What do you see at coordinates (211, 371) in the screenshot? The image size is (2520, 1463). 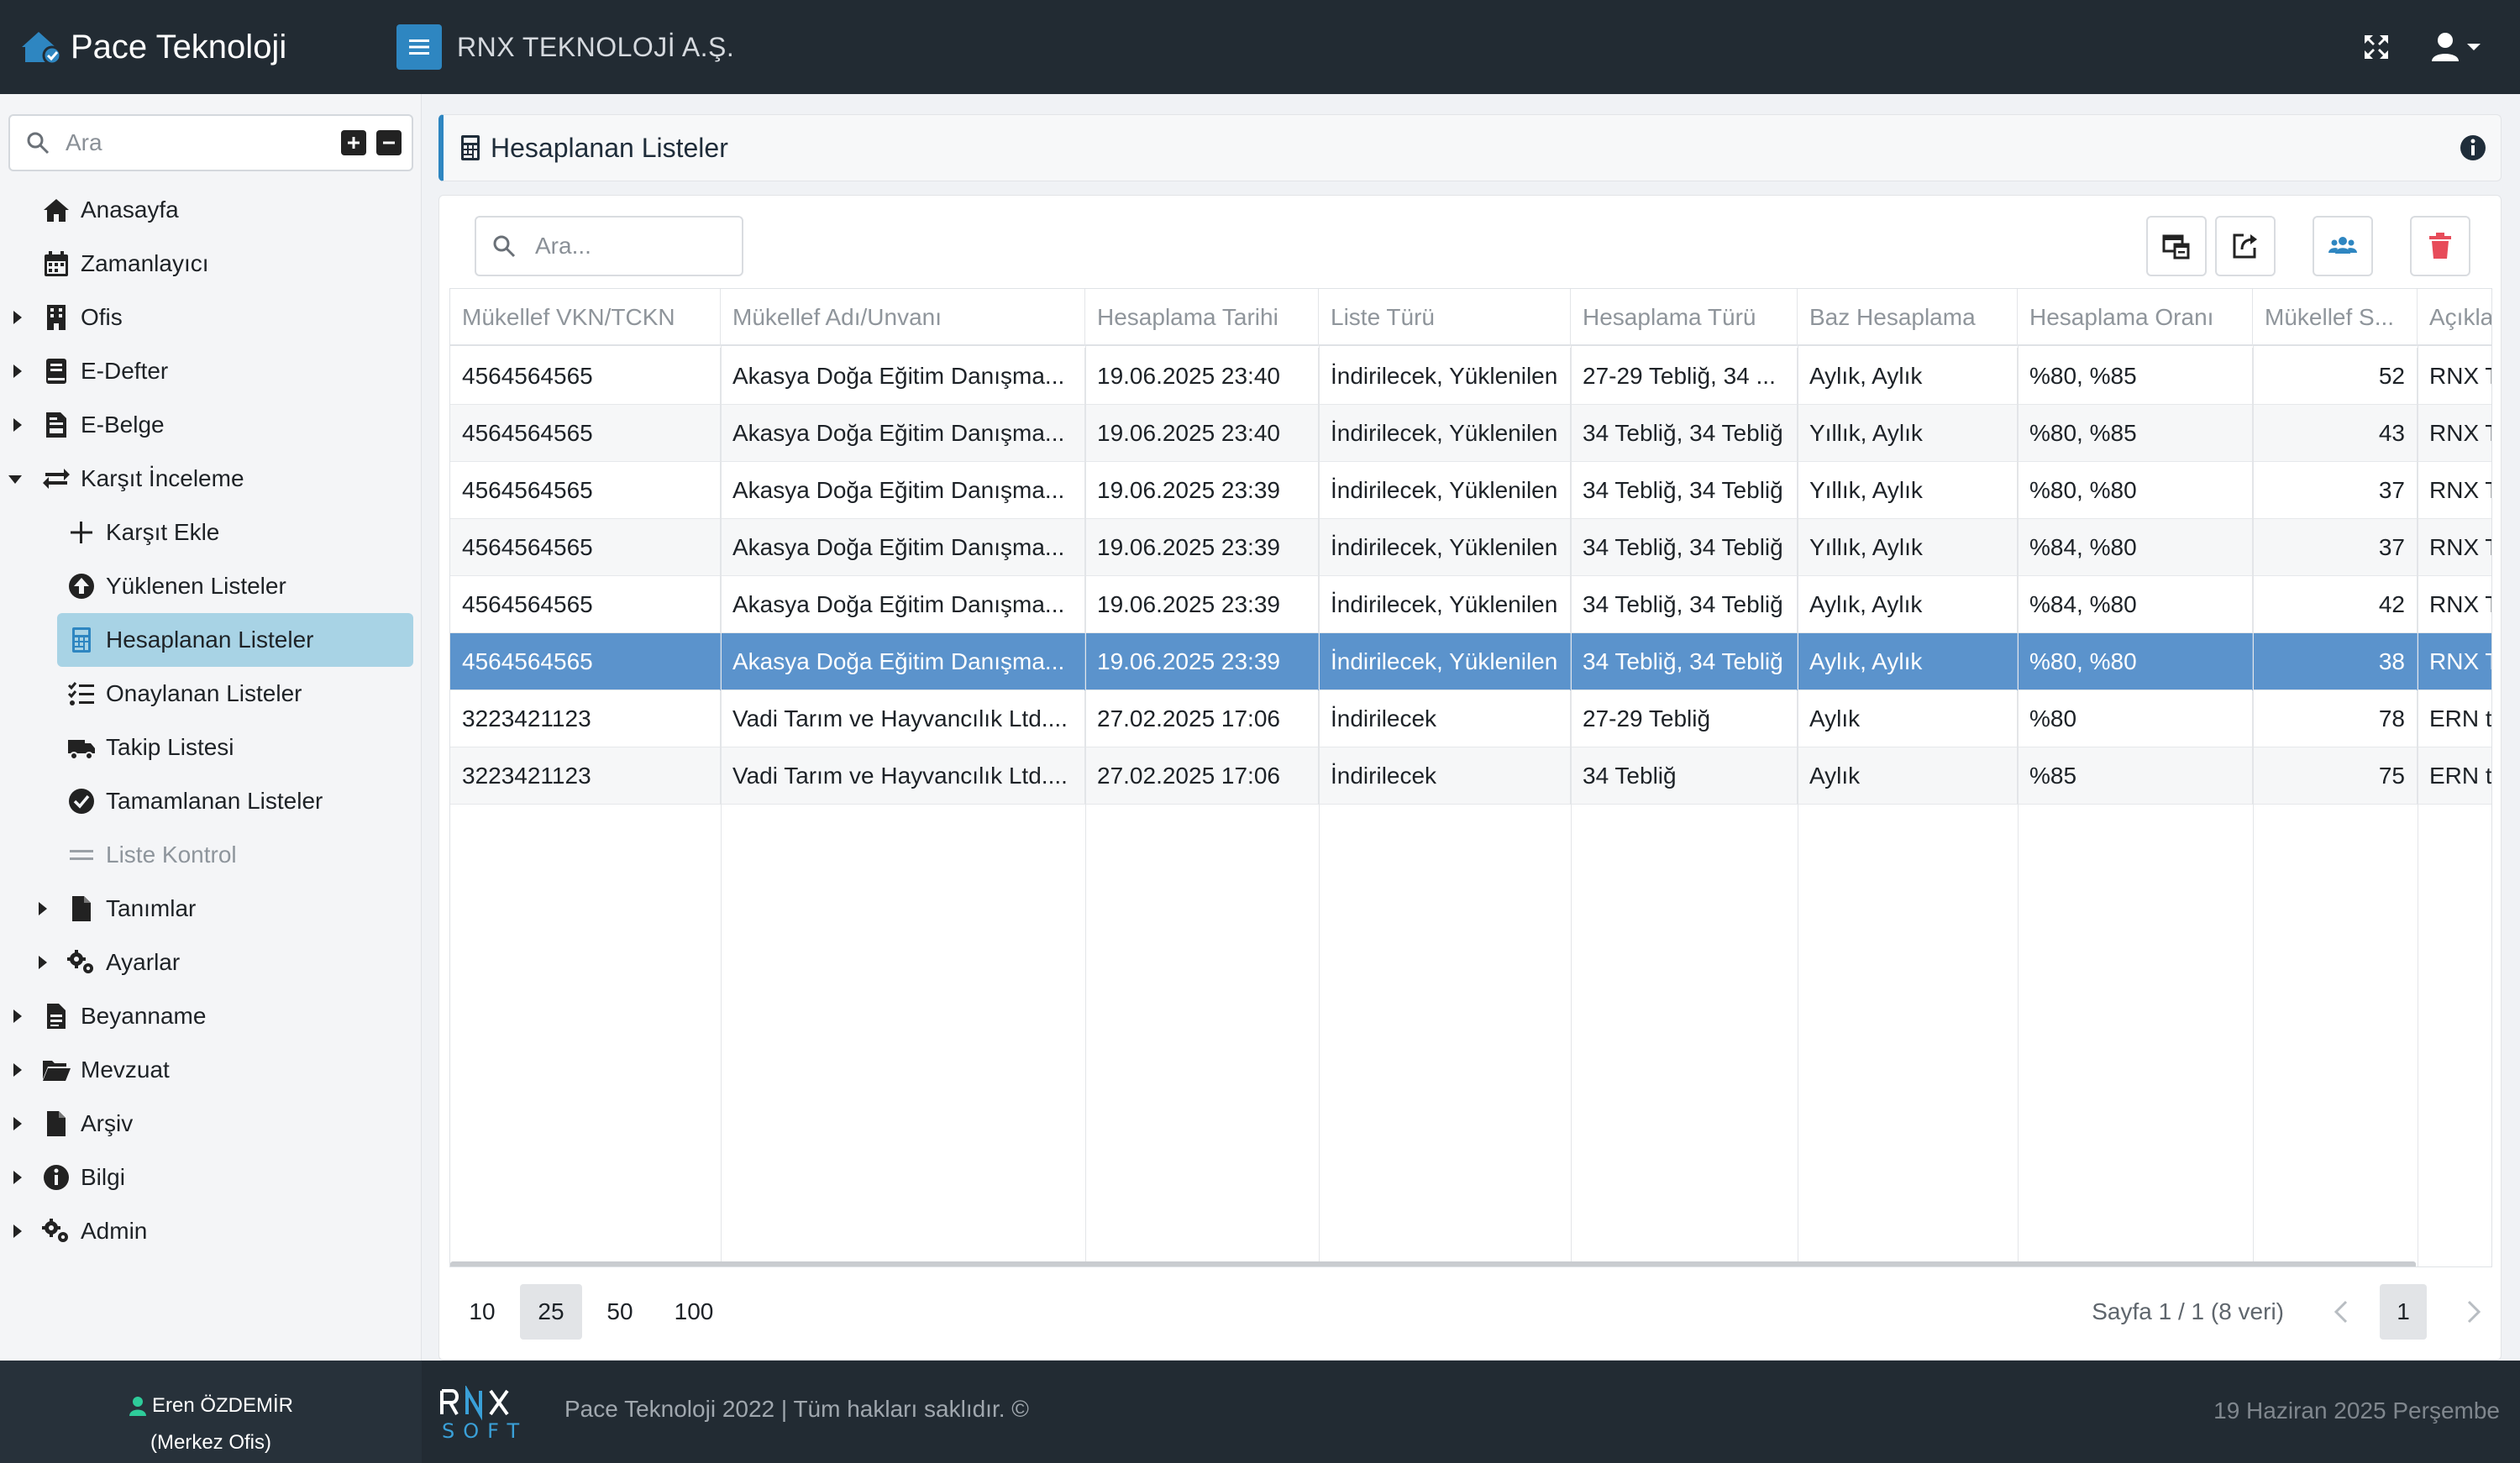 I see `sidebar-item-e-defter: E-Defter` at bounding box center [211, 371].